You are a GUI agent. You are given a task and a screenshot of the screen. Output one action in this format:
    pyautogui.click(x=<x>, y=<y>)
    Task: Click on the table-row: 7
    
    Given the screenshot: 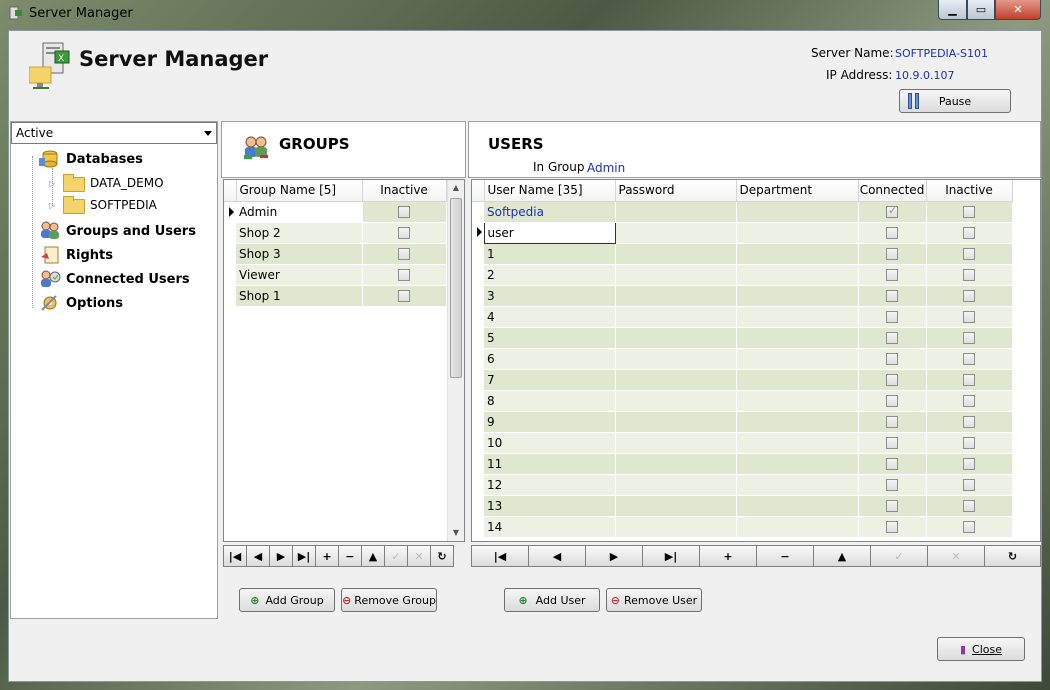 What is the action you would take?
    pyautogui.click(x=742, y=380)
    